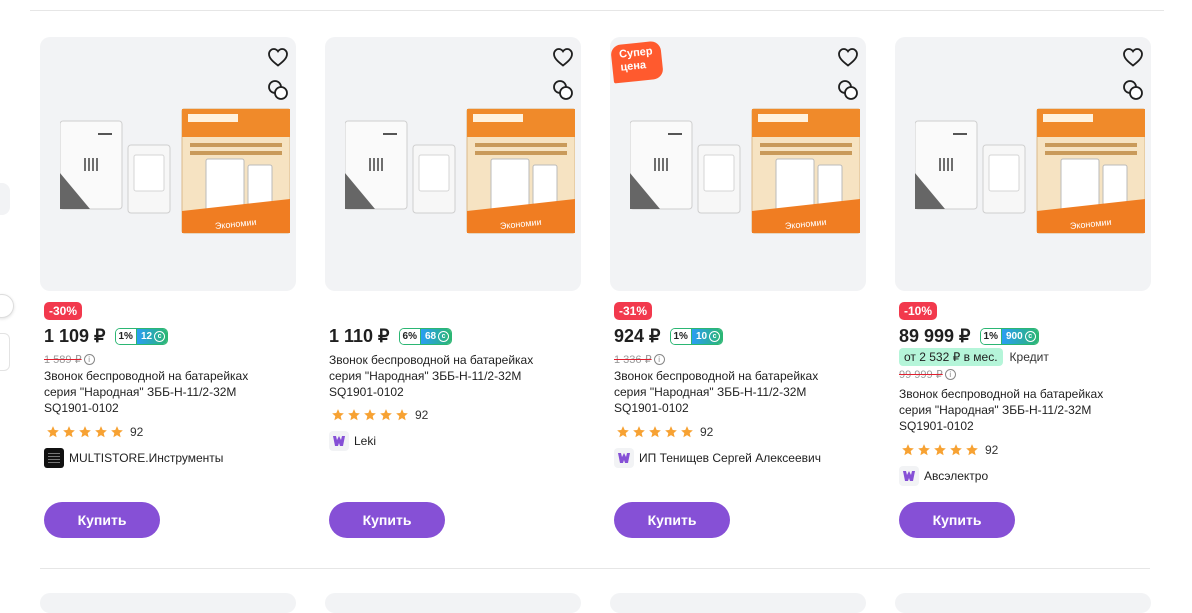 The height and width of the screenshot is (613, 1192). Describe the element at coordinates (365, 441) in the screenshot. I see `seller-name: Leki` at that location.